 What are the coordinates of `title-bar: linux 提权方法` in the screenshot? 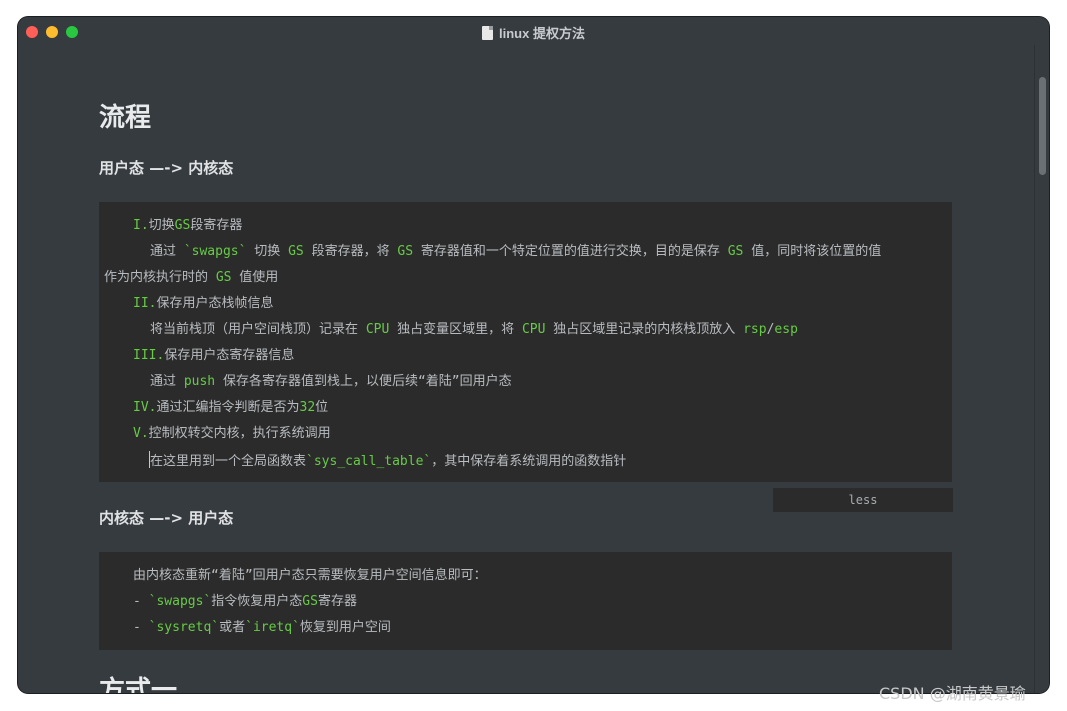 It's located at (533, 31).